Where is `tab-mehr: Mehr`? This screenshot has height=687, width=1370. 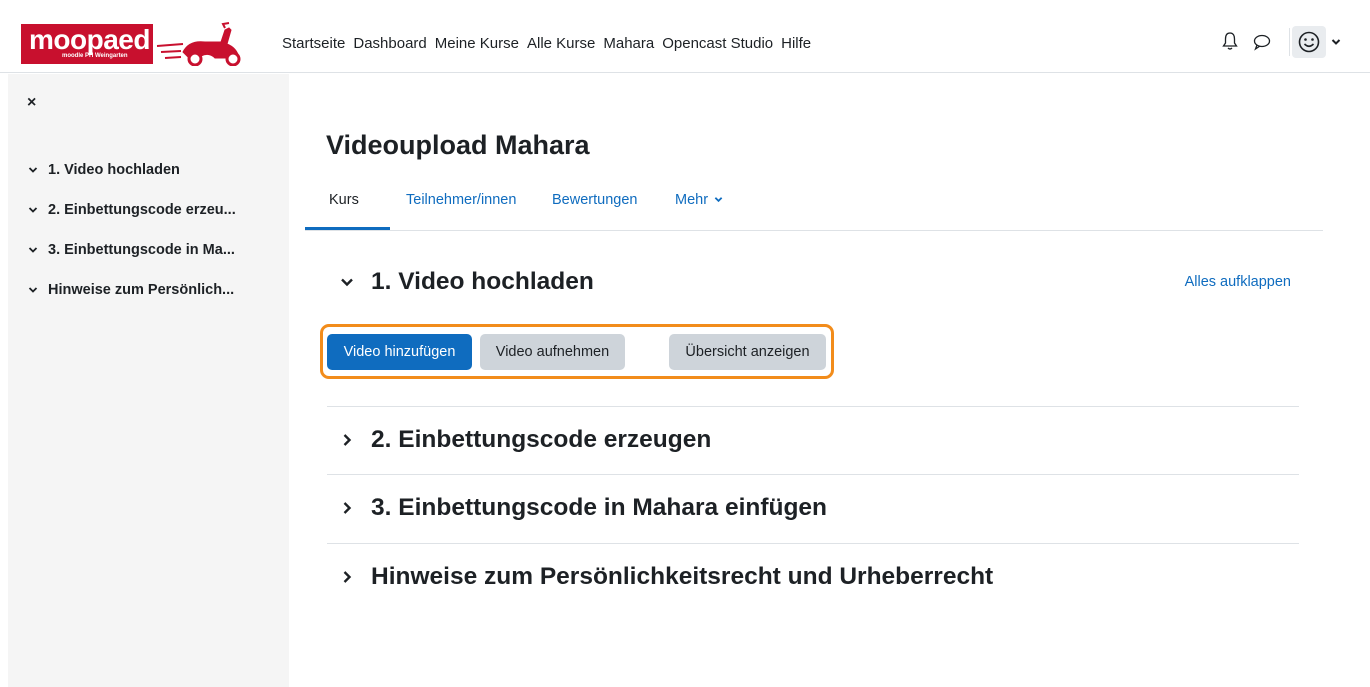
tab-mehr: Mehr is located at coordinates (699, 200).